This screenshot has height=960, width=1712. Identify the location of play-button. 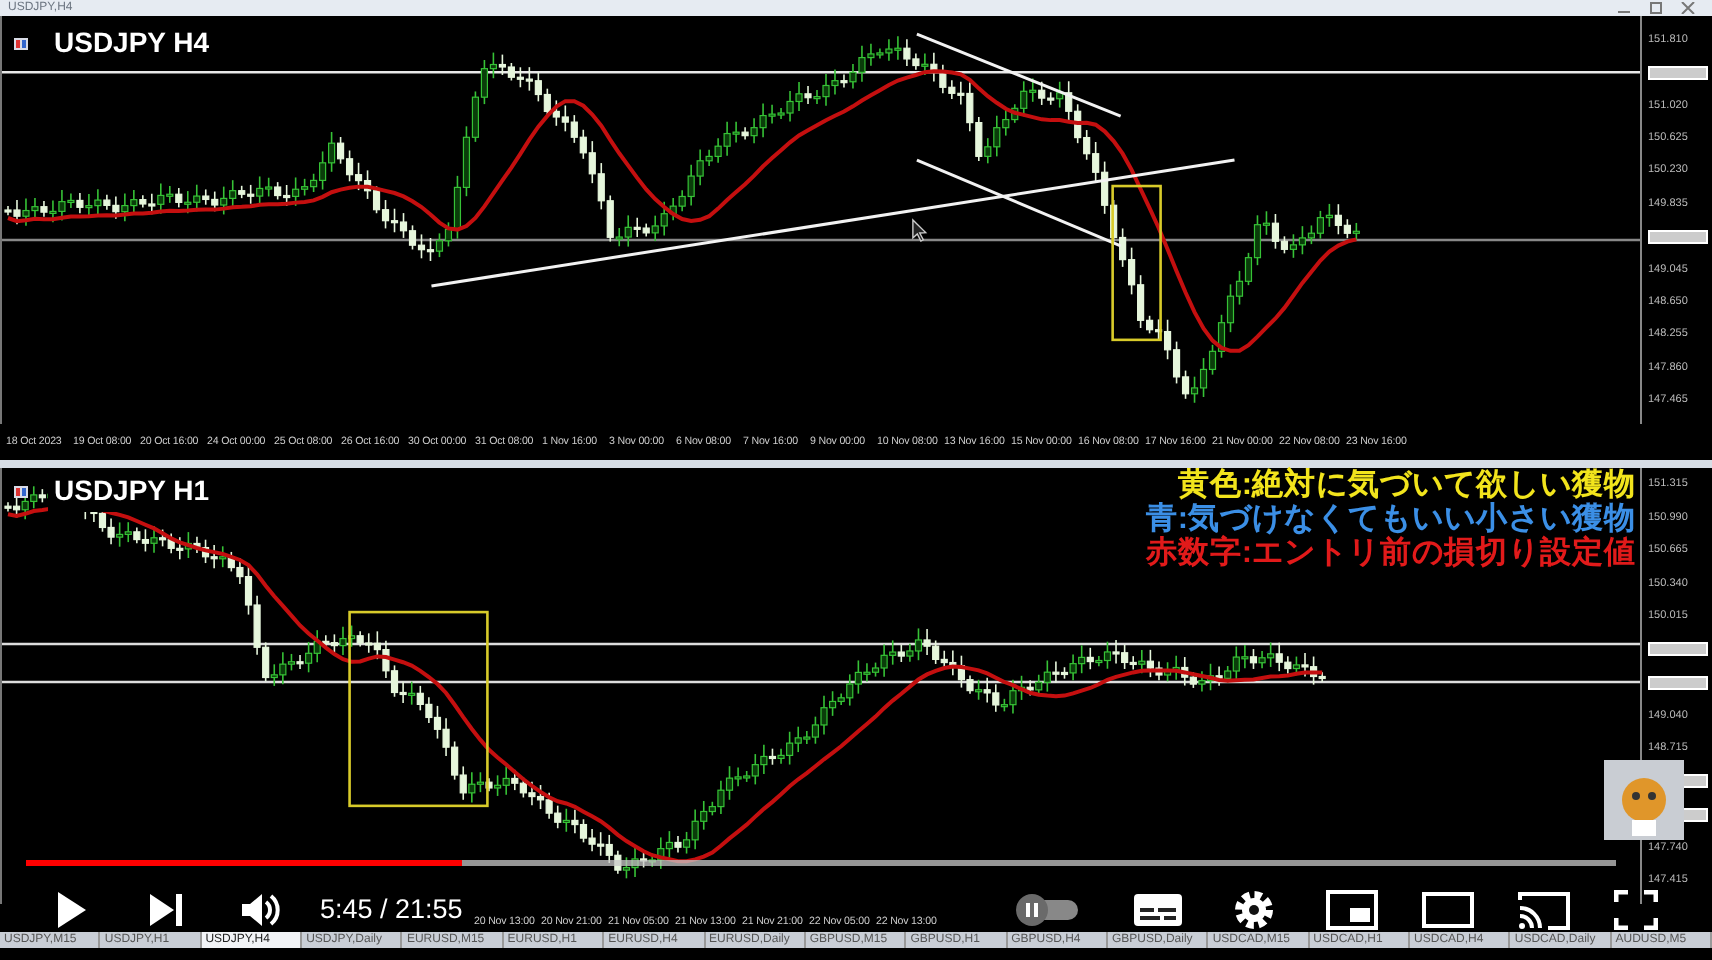
(72, 910).